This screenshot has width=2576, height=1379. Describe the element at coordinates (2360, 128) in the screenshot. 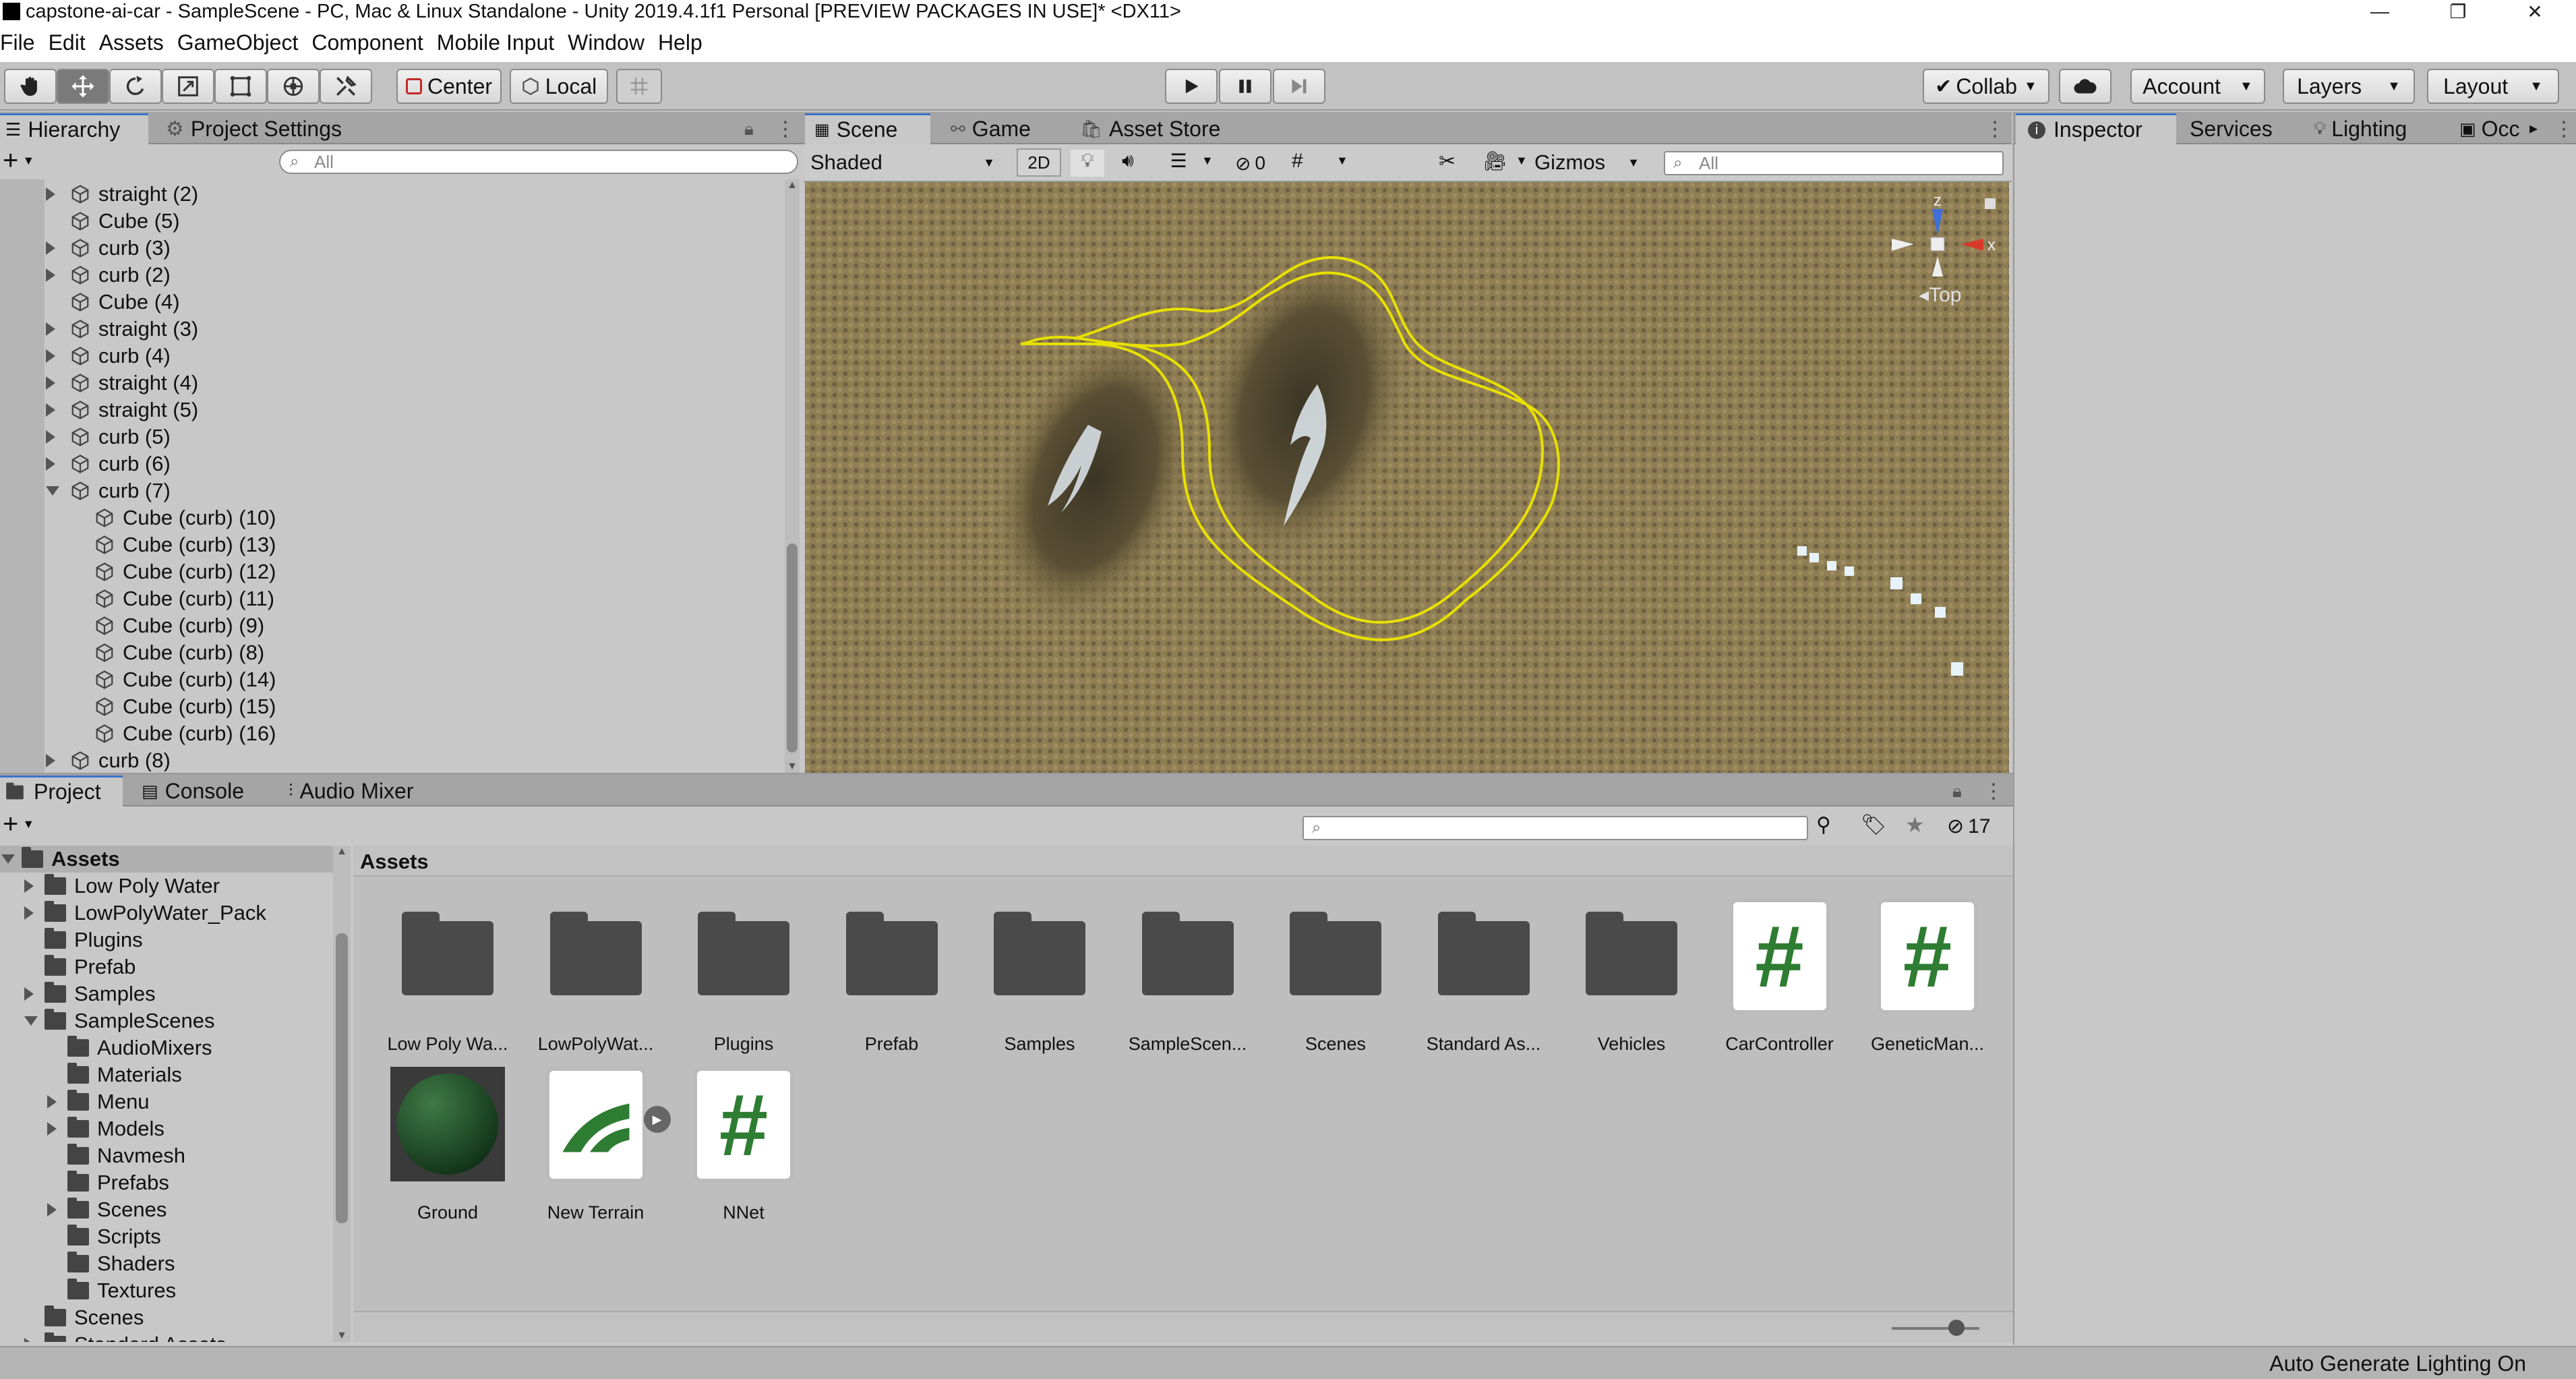

I see `tab-lighting: 💡︎ Lighting` at that location.